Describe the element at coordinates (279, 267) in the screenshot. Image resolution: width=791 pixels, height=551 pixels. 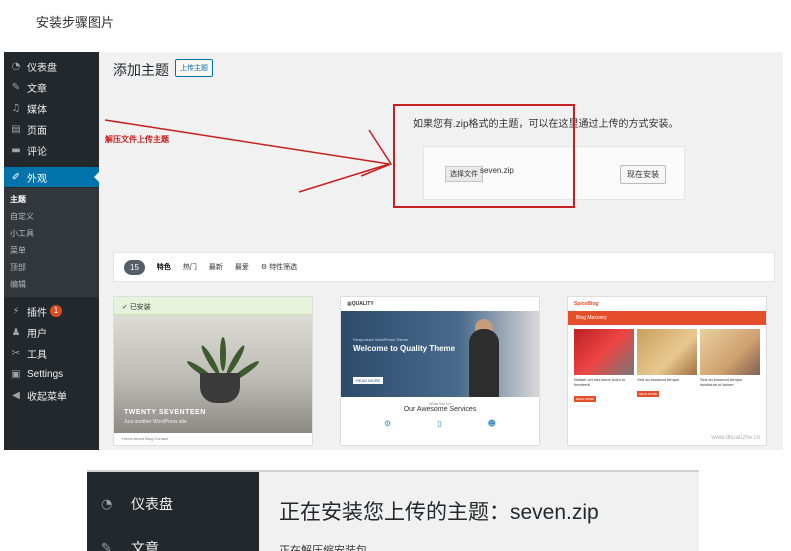
I see `feature-filter-link: ⚙ 特性筛选` at that location.